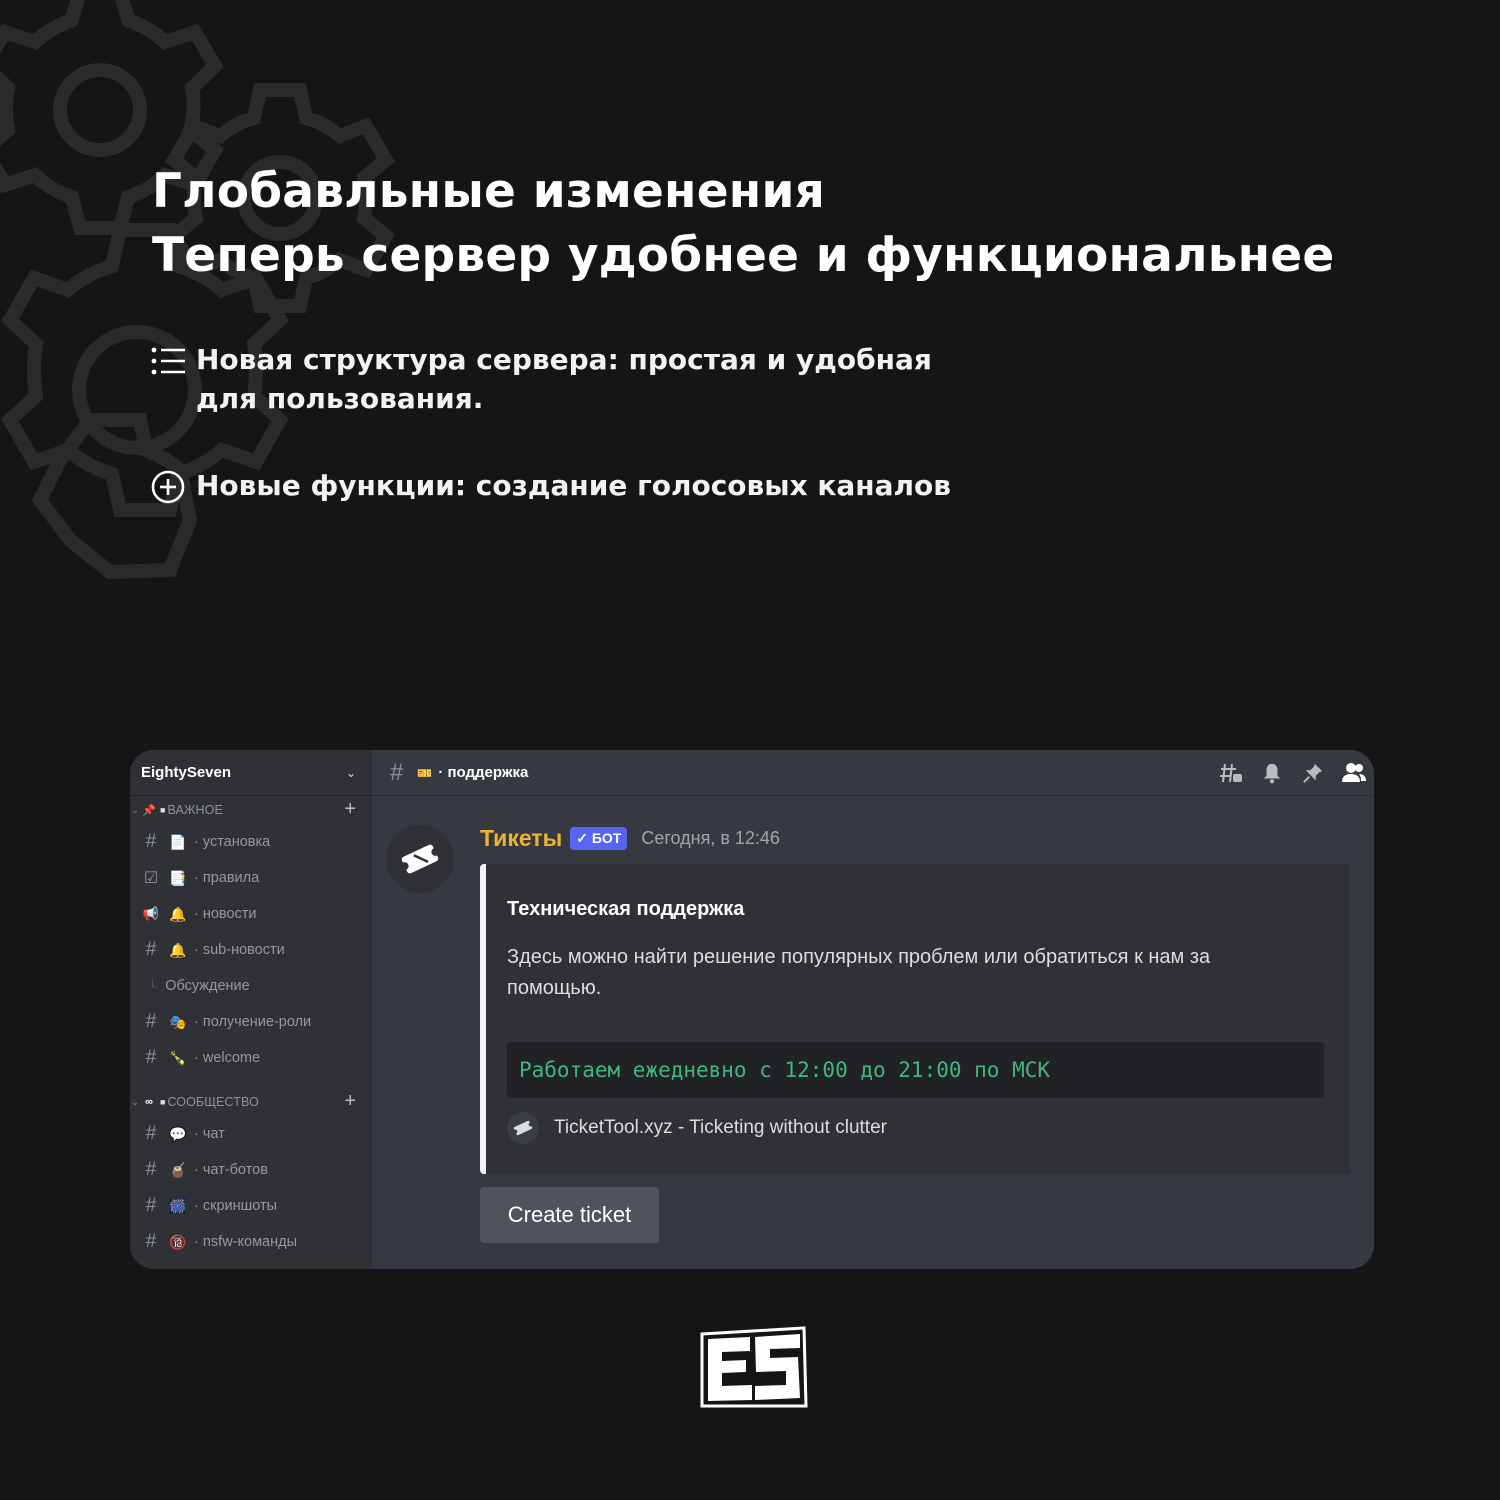  What do you see at coordinates (1230, 773) in the screenshot?
I see `threads-icon` at bounding box center [1230, 773].